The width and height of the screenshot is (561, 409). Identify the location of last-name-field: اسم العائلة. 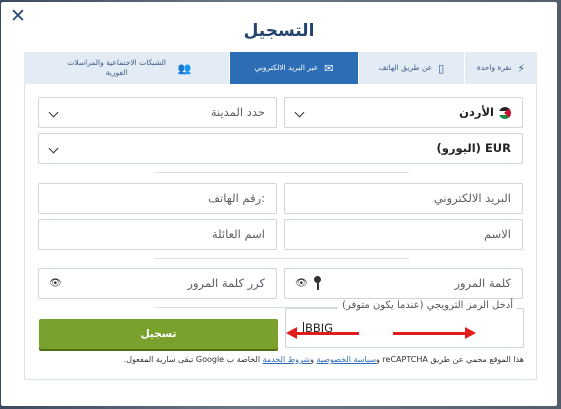
(157, 234).